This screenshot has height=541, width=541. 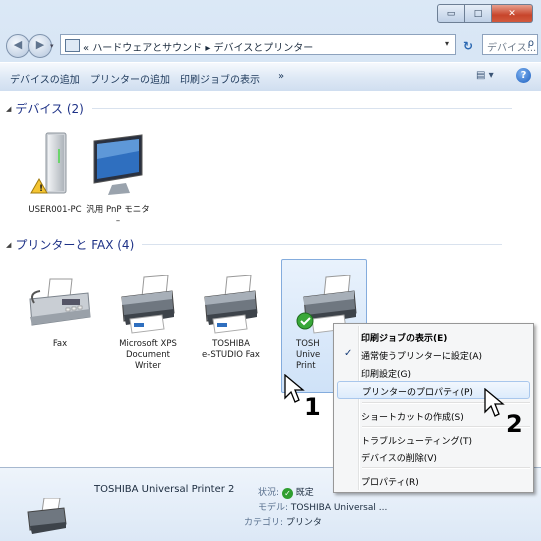 What do you see at coordinates (514, 424) in the screenshot?
I see `callout-number-2: 2` at bounding box center [514, 424].